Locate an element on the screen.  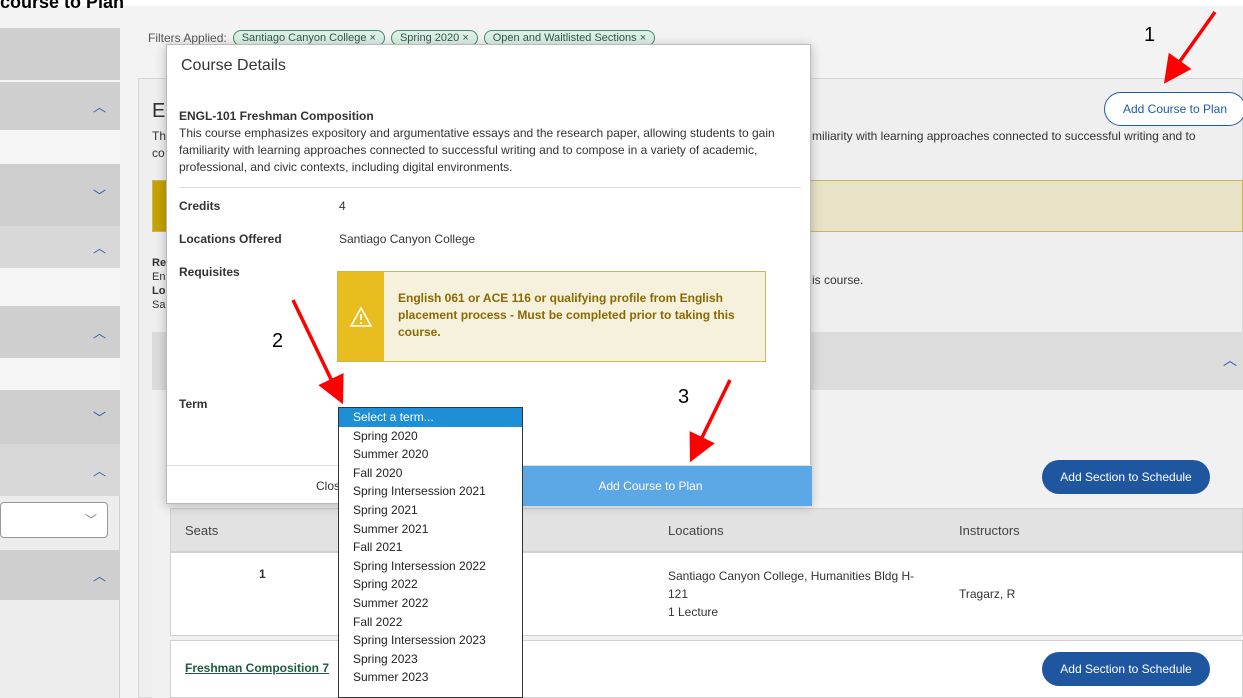
requisites-label: Requisites is located at coordinates (209, 272).